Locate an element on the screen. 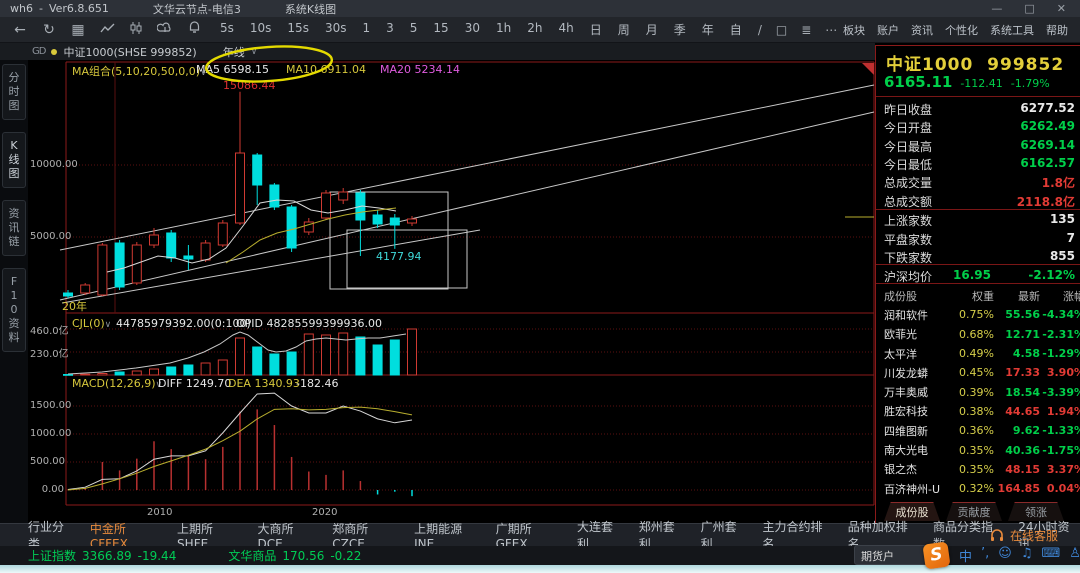  y-label-vol-460.0亿: 460.0亿 is located at coordinates (49, 331).